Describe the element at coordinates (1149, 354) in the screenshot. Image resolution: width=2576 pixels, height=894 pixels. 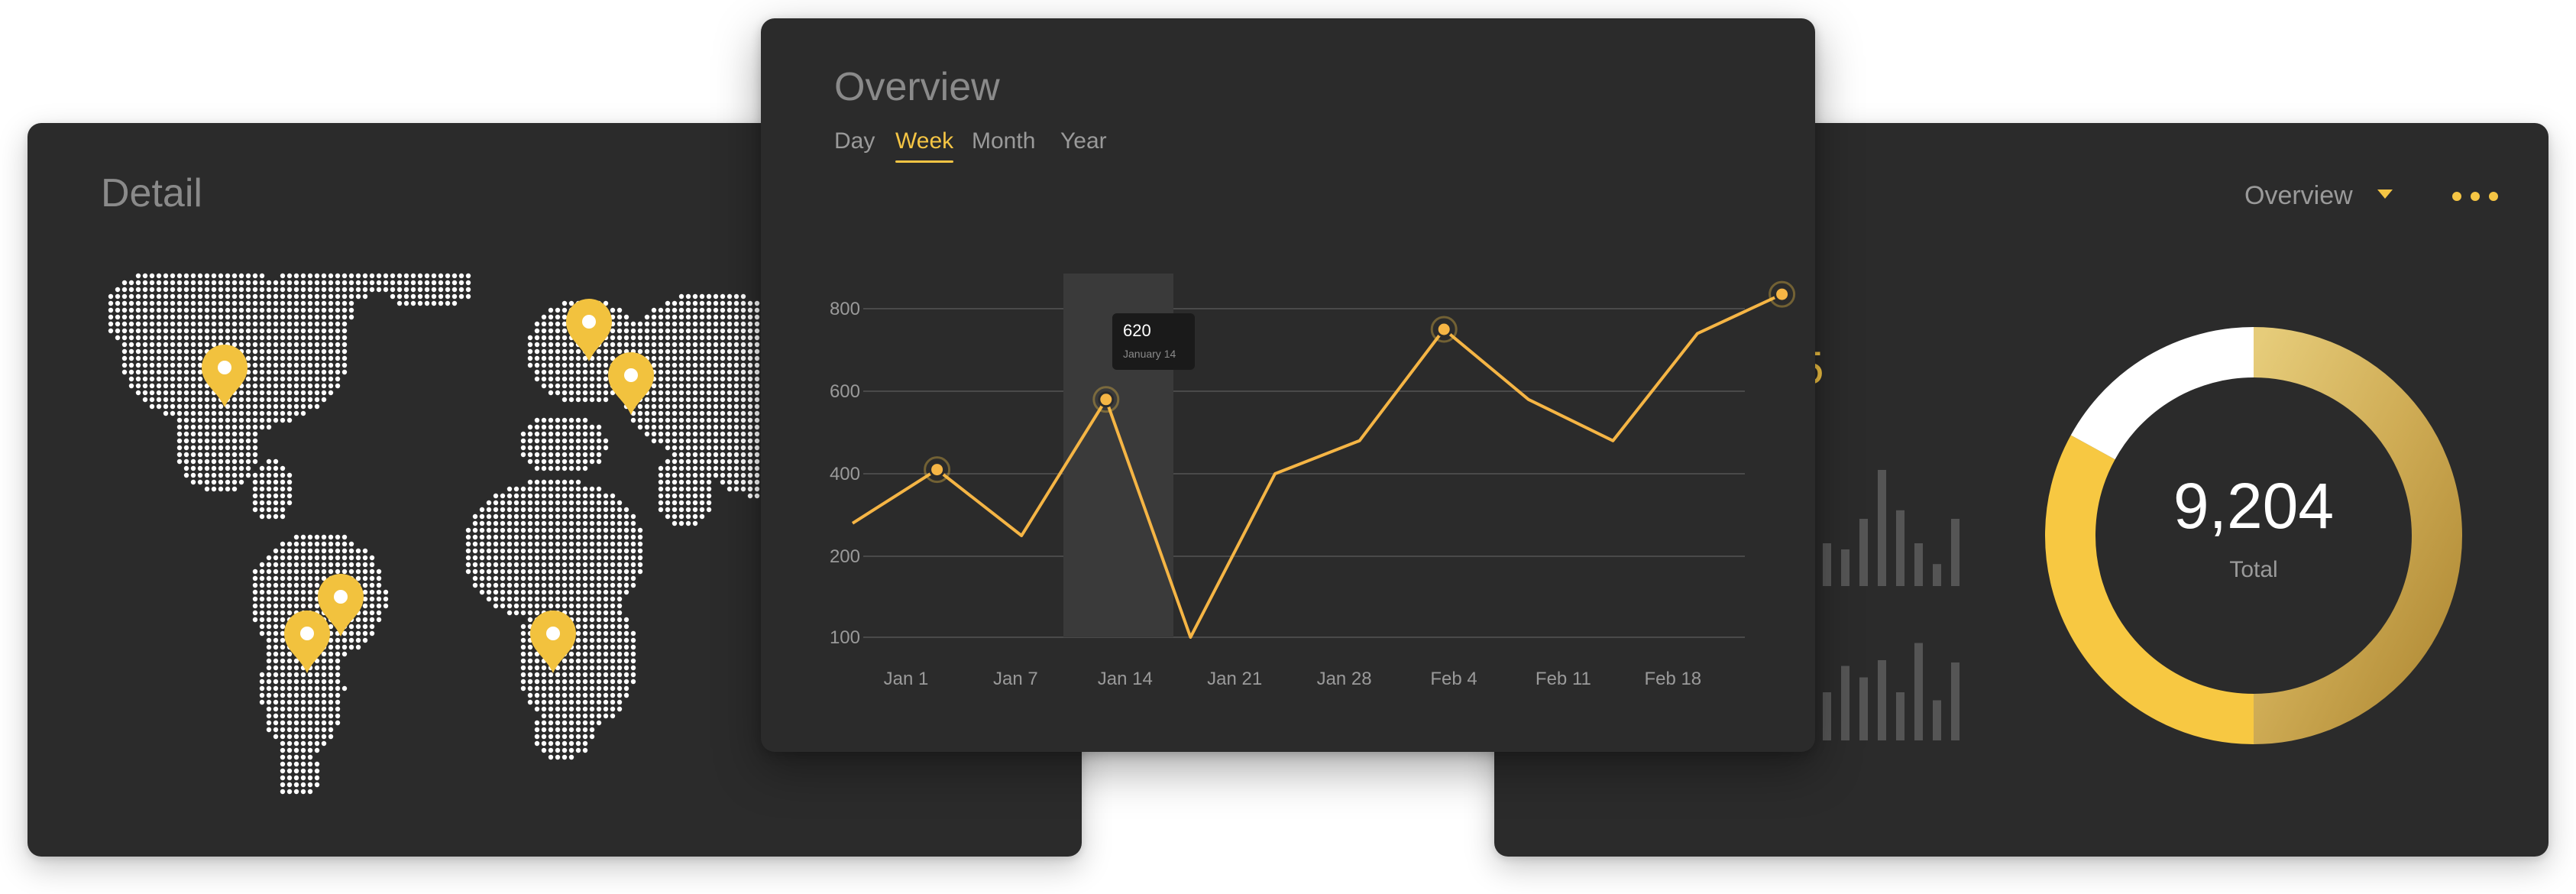
I see `tooltip-date: January 14` at that location.